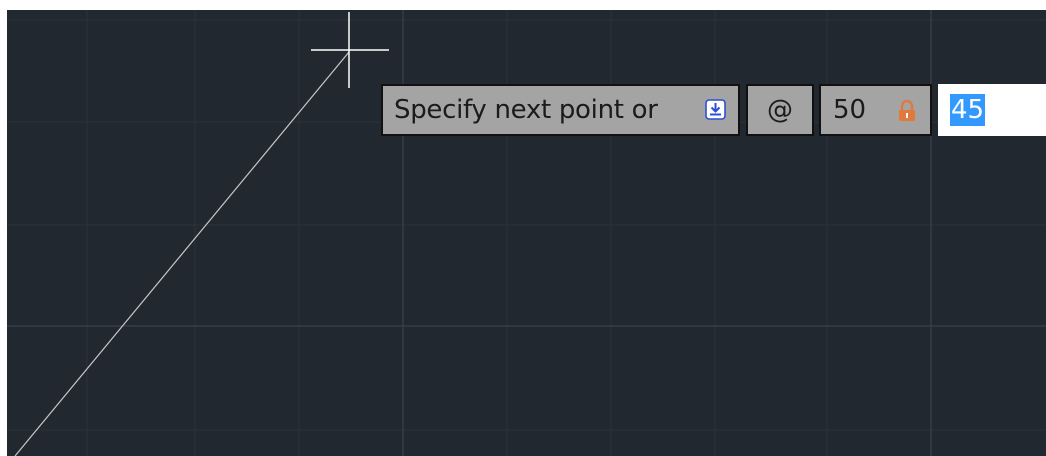 This screenshot has height=456, width=1046. Describe the element at coordinates (875, 110) in the screenshot. I see `length-input-field: 50` at that location.